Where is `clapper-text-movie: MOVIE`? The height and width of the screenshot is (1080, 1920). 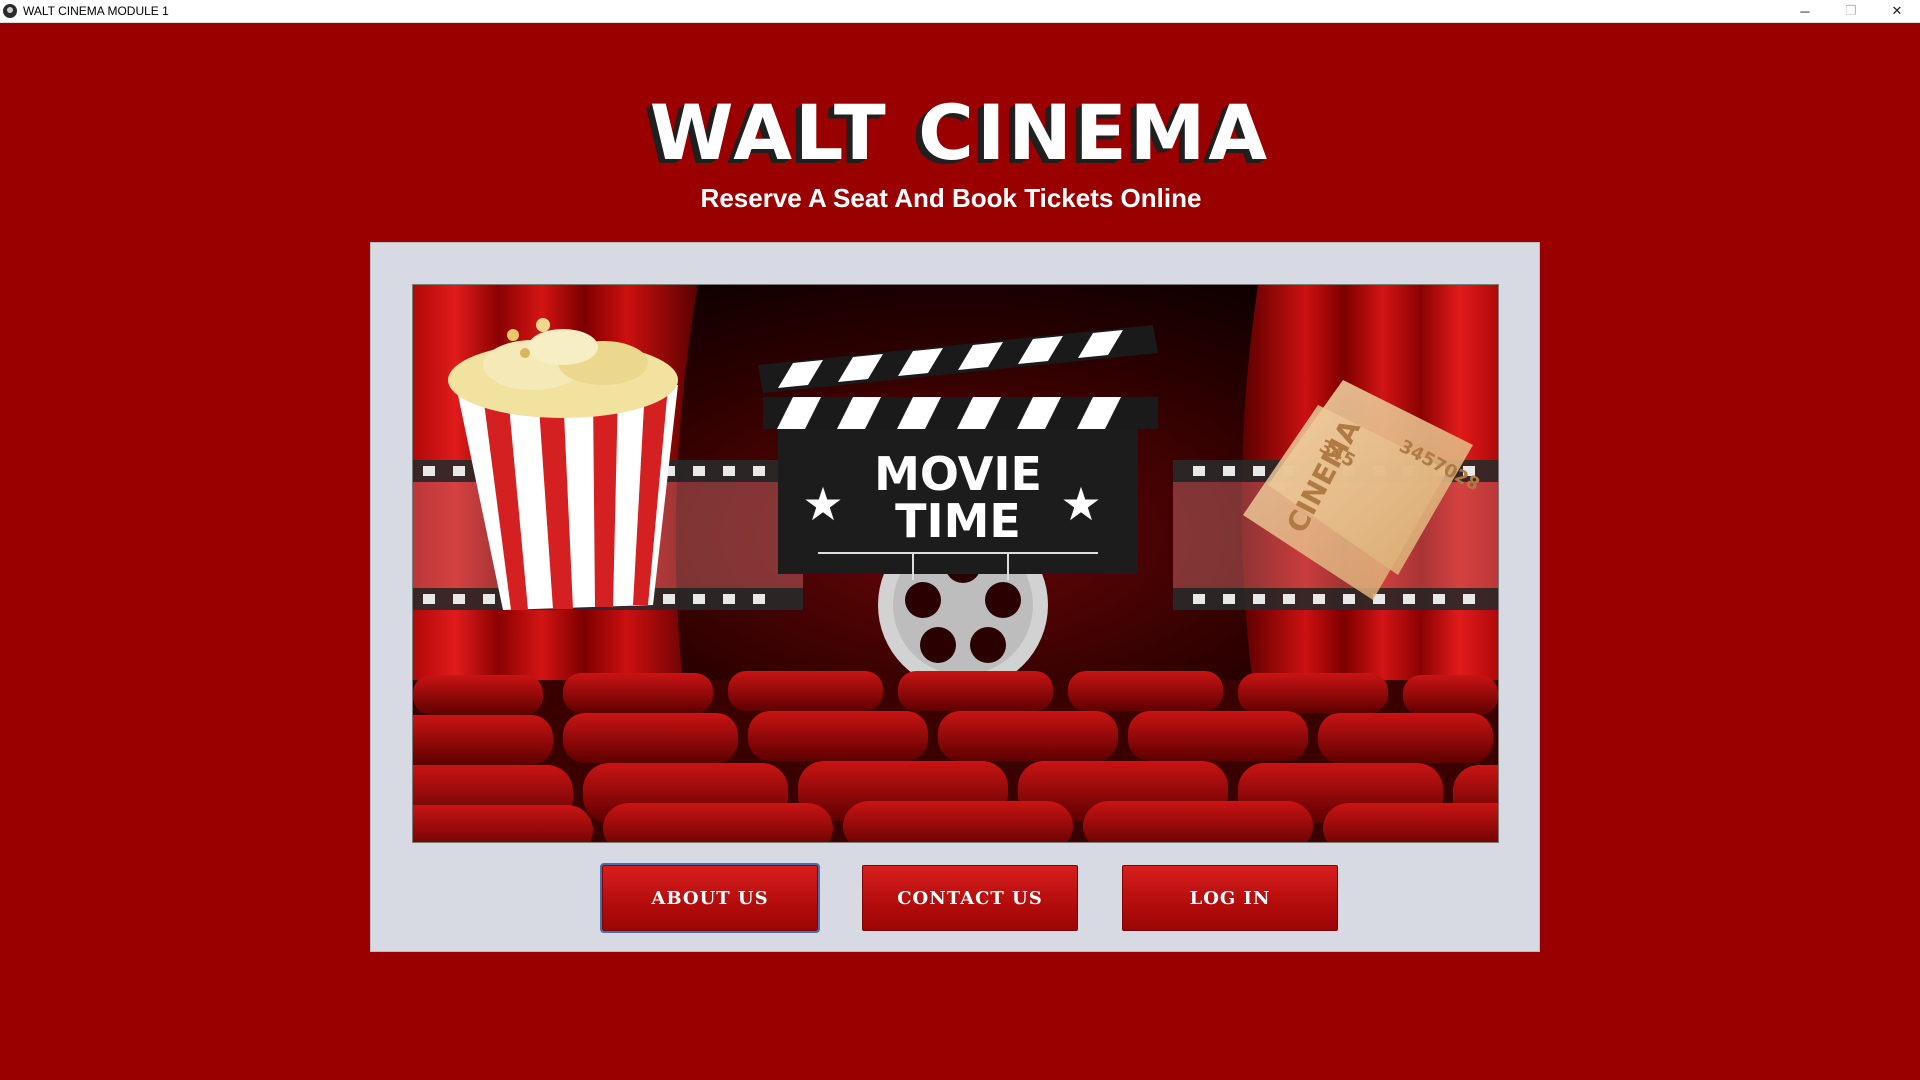 clapper-text-movie: MOVIE is located at coordinates (958, 474).